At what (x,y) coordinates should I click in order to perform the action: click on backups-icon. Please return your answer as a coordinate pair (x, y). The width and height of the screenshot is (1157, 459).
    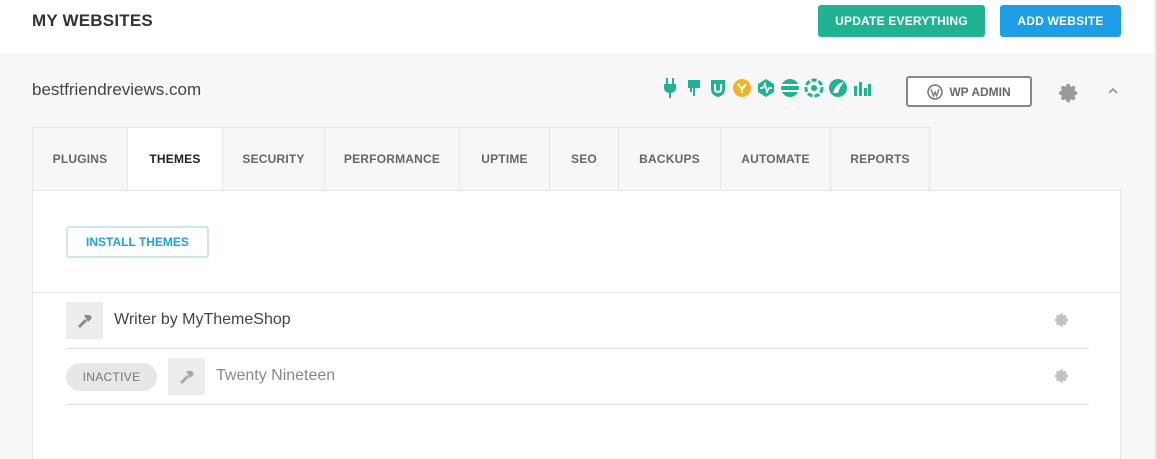
    Looking at the image, I should click on (814, 88).